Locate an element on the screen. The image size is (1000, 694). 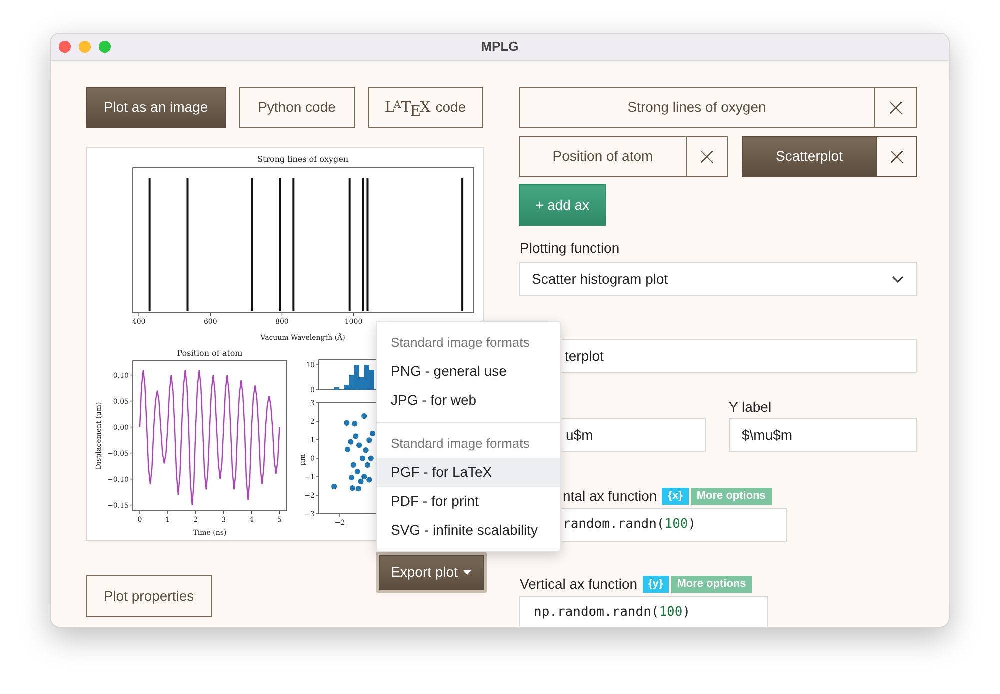
chart-title: Position of atom is located at coordinates (210, 353).